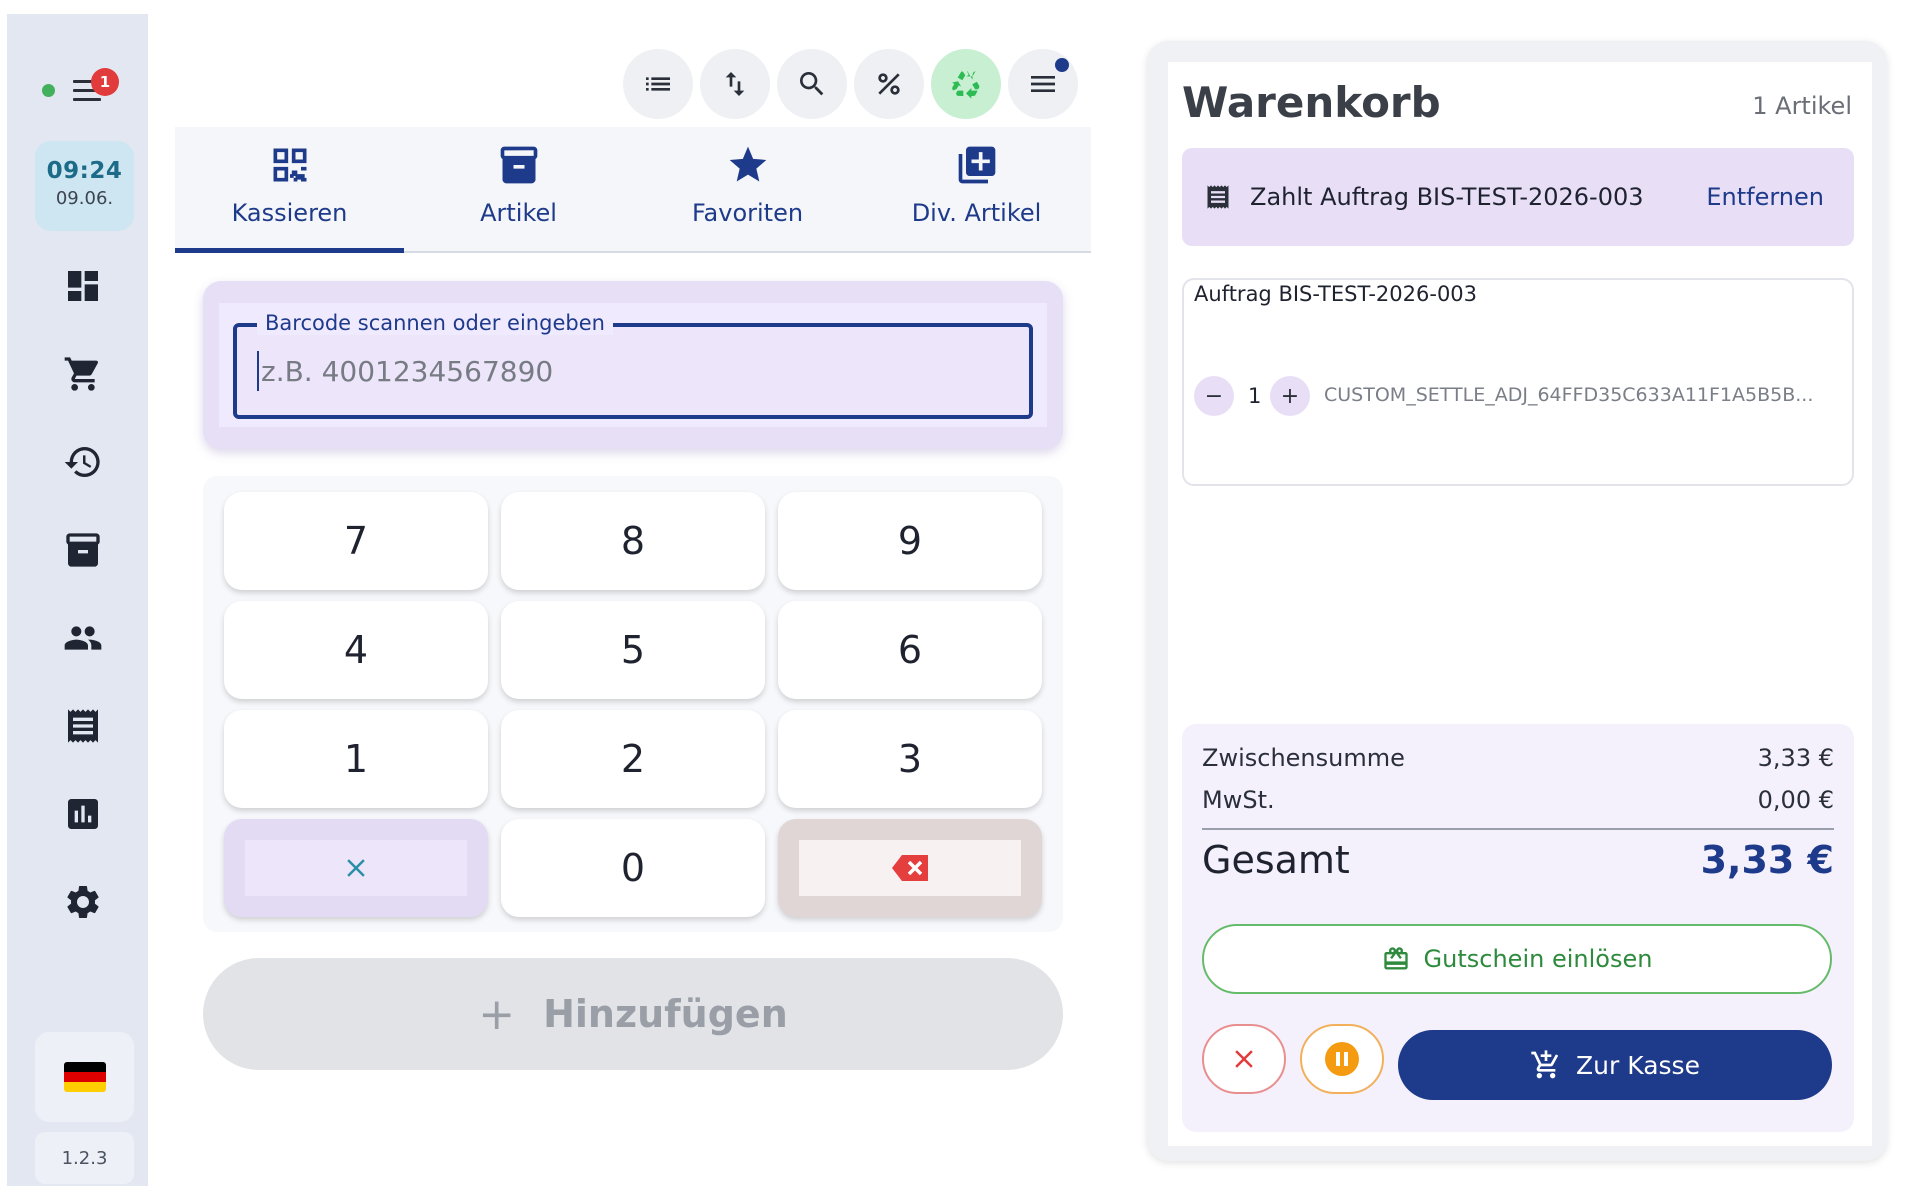 The height and width of the screenshot is (1200, 1920). Describe the element at coordinates (1447, 197) in the screenshot. I see `order-banner-text: Zahlt Auftrag BIS-TEST-2026-003` at that location.